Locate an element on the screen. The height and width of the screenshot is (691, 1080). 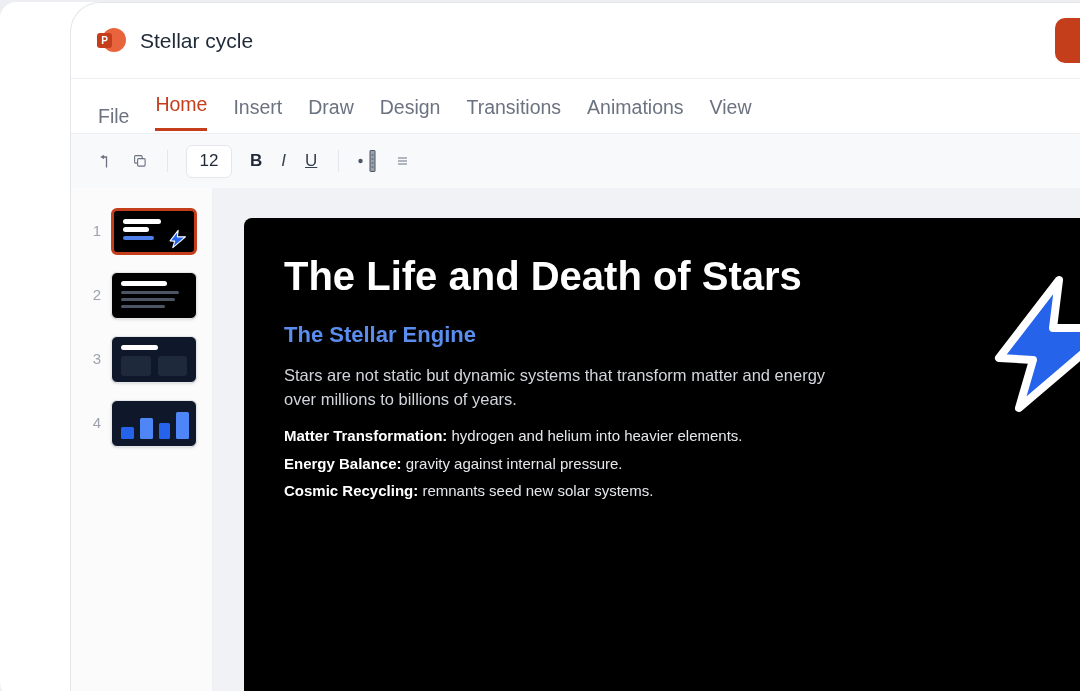
slide-title: The Life and Death of Stars is located at coordinates (543, 276).